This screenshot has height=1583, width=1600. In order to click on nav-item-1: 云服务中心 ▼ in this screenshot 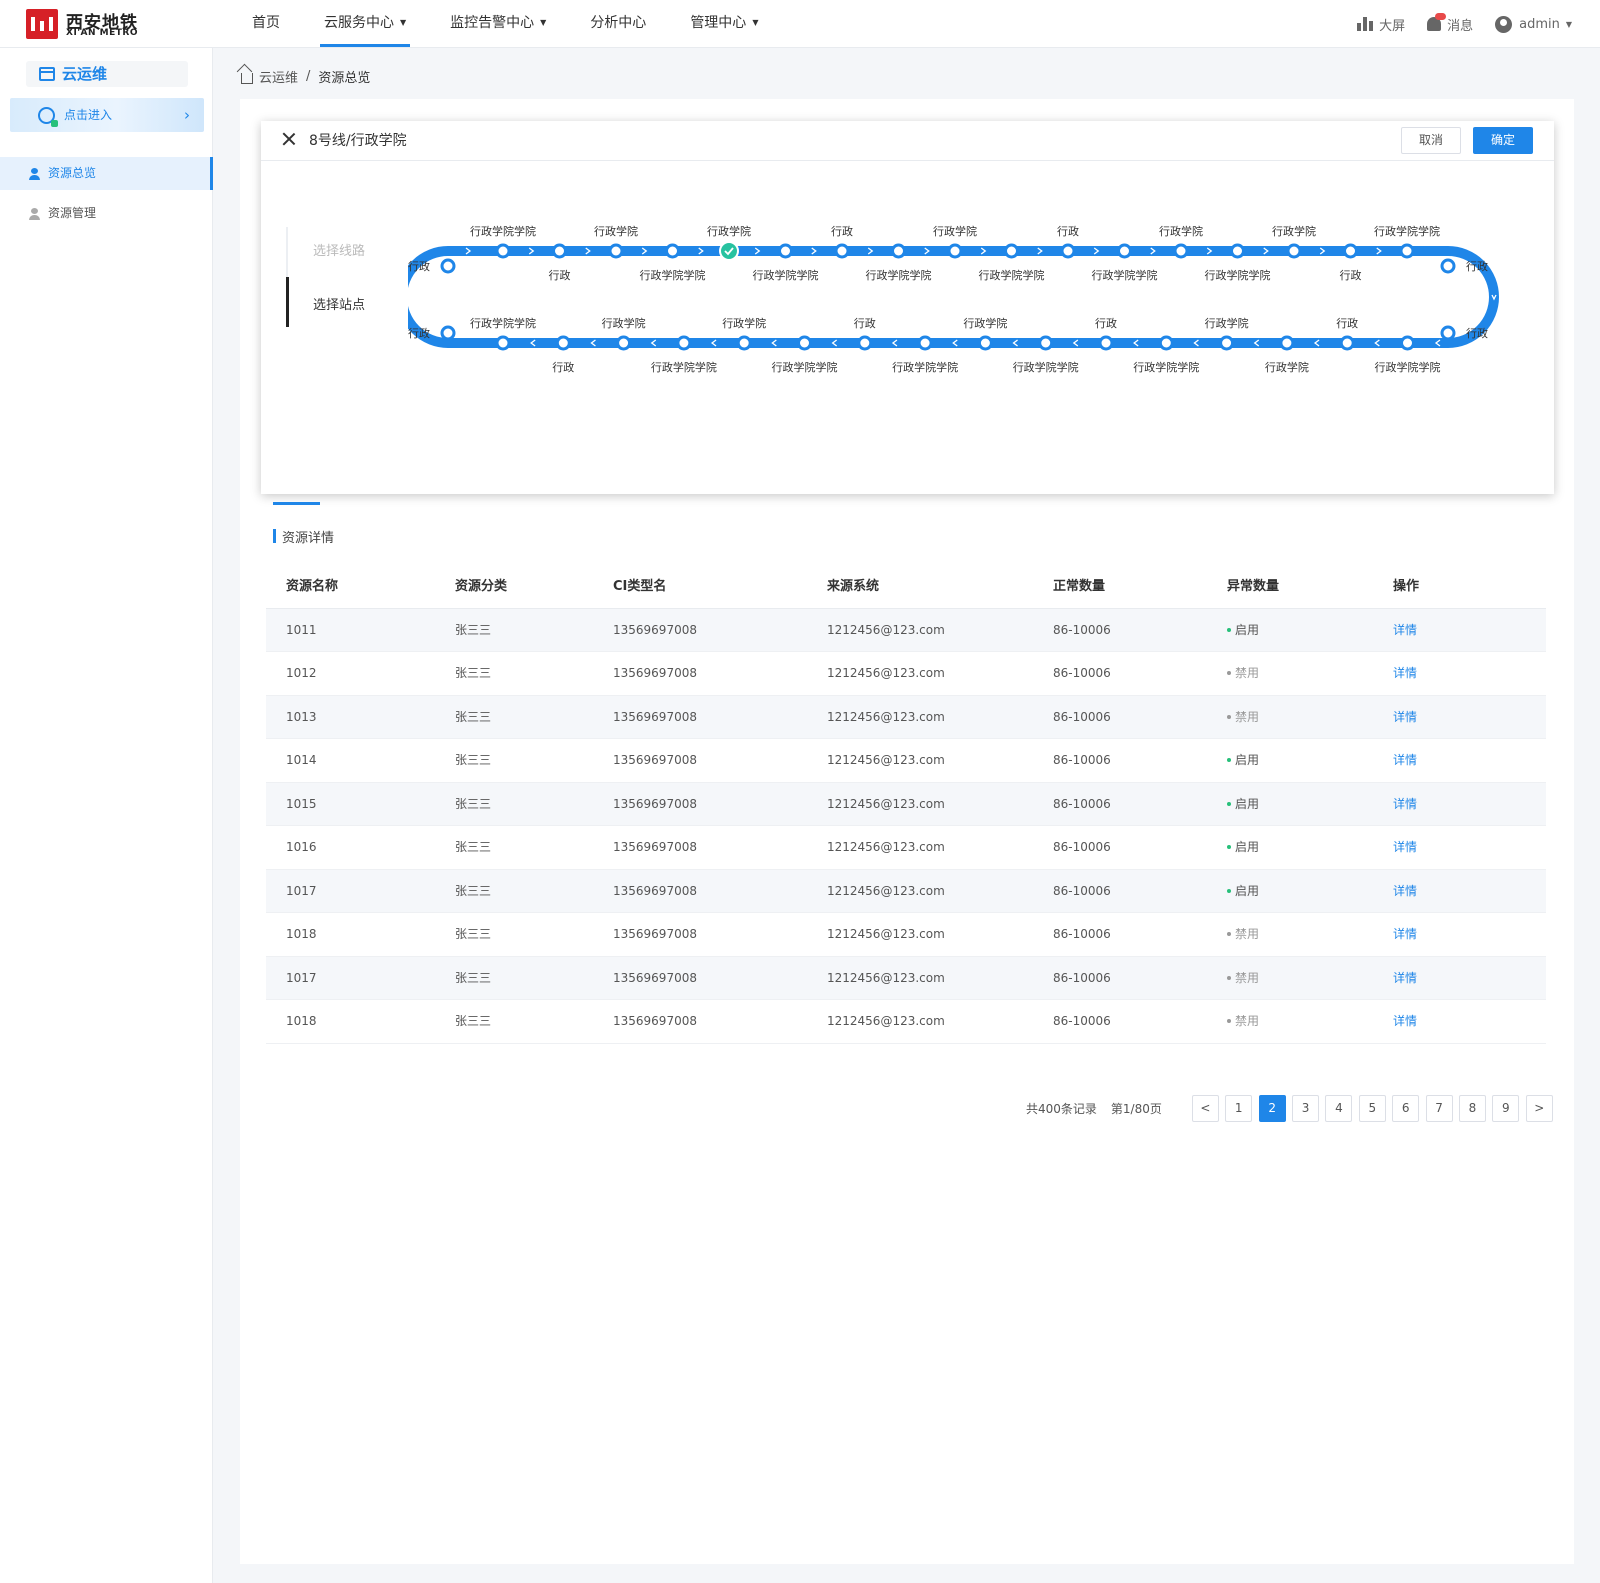, I will do `click(365, 24)`.